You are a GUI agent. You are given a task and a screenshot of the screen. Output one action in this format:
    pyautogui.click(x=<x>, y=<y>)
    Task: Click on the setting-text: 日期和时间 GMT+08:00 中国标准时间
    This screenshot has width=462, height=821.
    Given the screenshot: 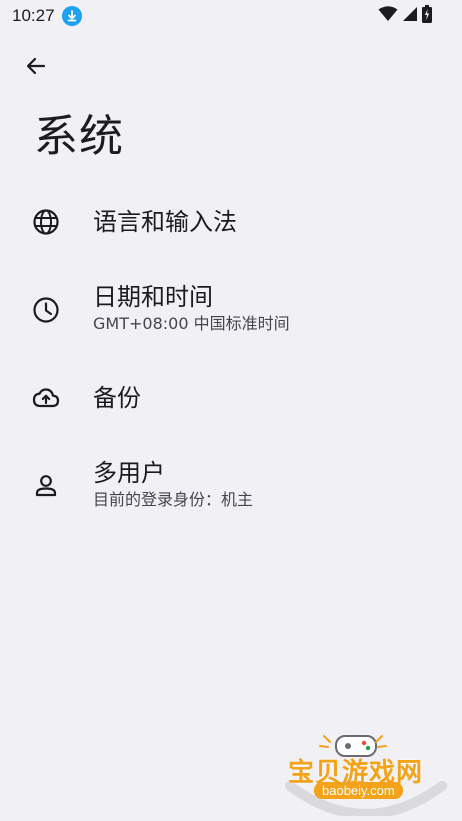 What is the action you would take?
    pyautogui.click(x=191, y=308)
    